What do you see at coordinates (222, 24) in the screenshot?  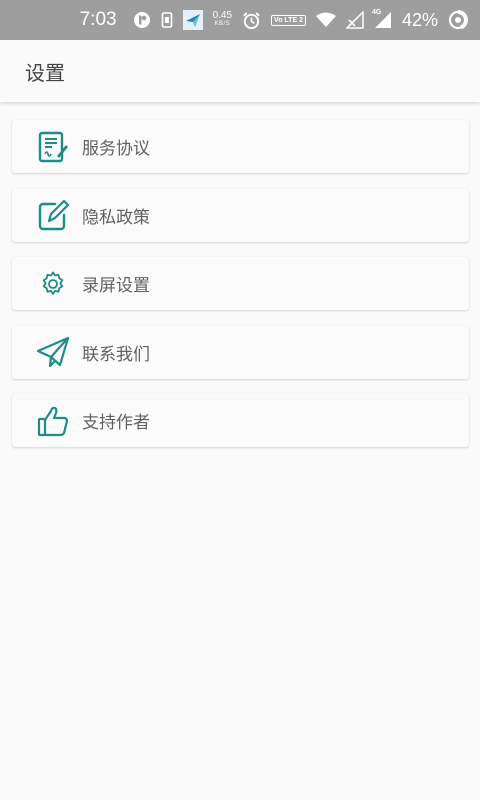 I see `net-speed-unit: KB/S` at bounding box center [222, 24].